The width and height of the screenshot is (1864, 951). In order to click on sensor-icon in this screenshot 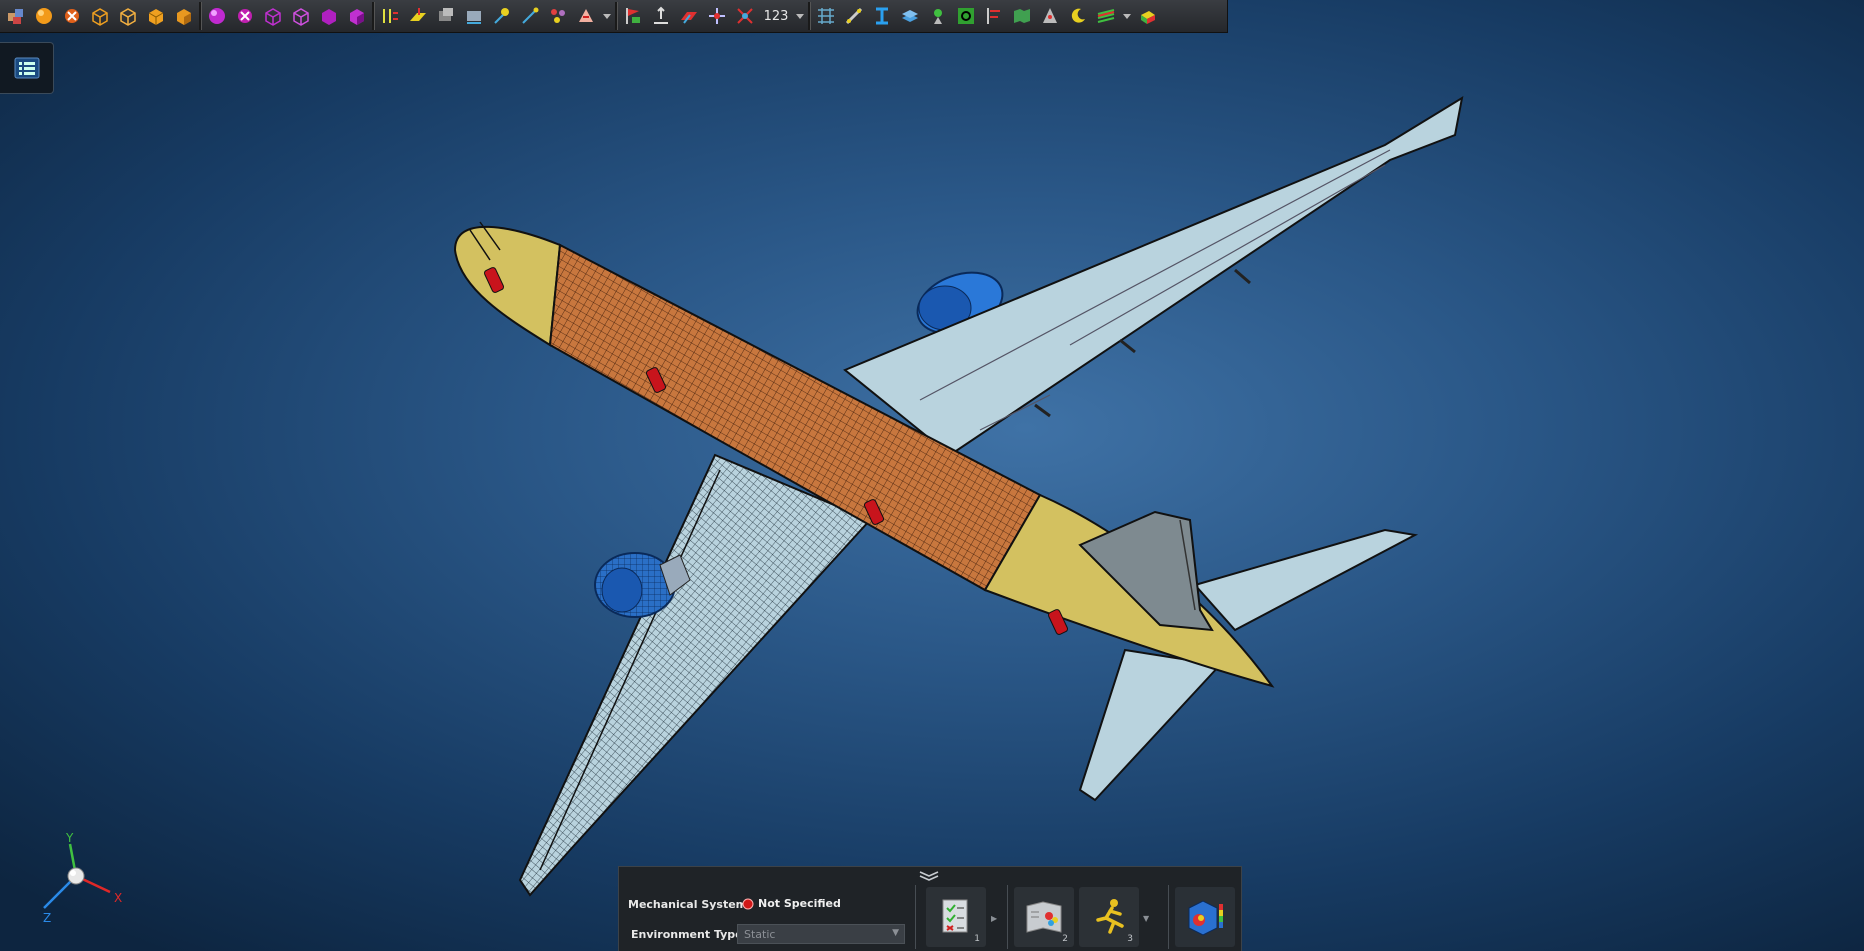, I will do `click(994, 16)`.